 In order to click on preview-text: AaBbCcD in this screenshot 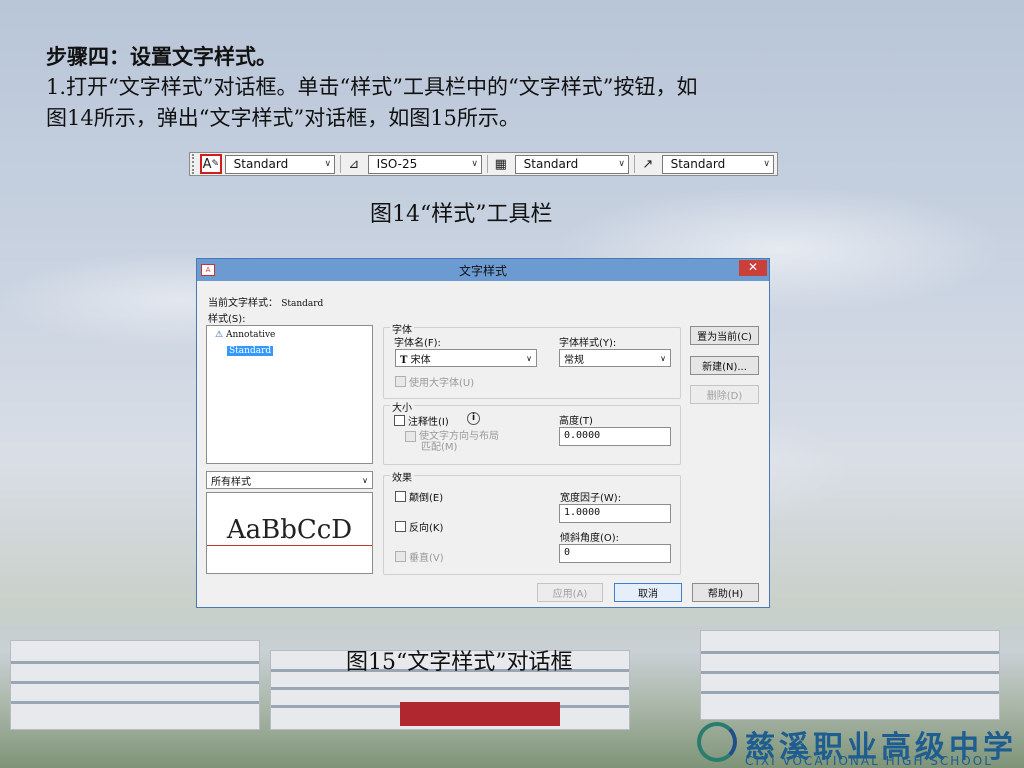, I will do `click(289, 530)`.